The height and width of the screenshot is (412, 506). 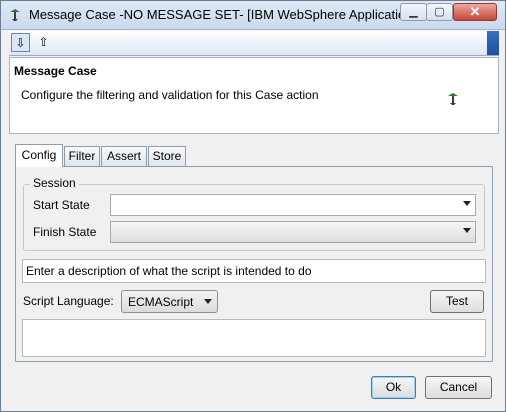 What do you see at coordinates (161, 302) in the screenshot?
I see `script-language-value: ECMAScript` at bounding box center [161, 302].